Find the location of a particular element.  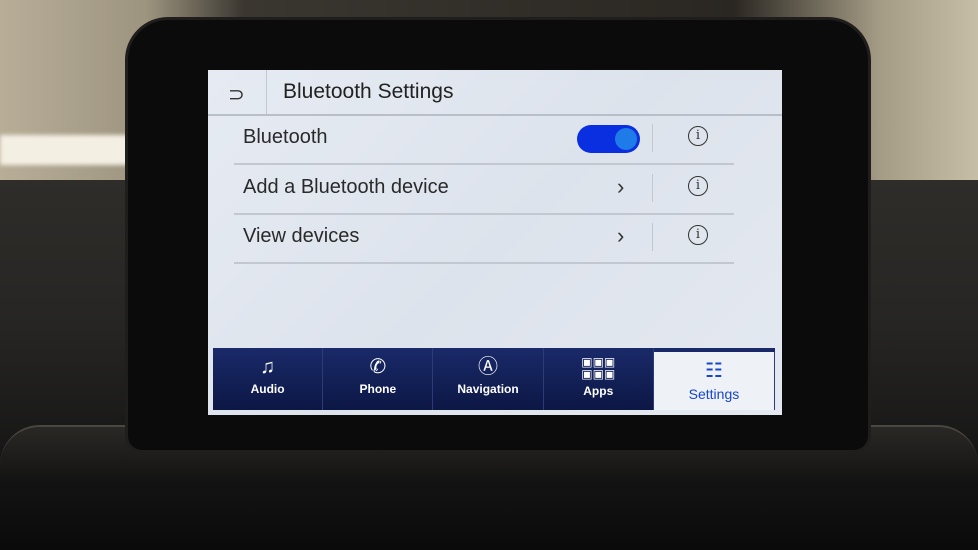

header: ⊃ Bluetooth Settings is located at coordinates (495, 93).